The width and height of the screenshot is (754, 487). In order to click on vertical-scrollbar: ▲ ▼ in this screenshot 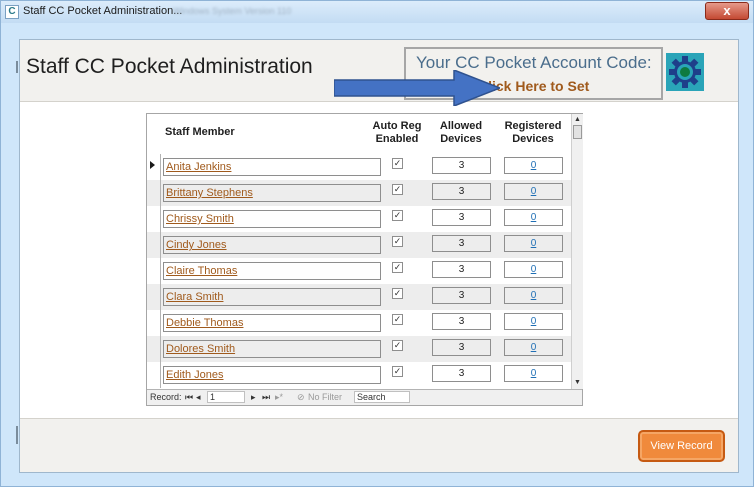, I will do `click(577, 251)`.